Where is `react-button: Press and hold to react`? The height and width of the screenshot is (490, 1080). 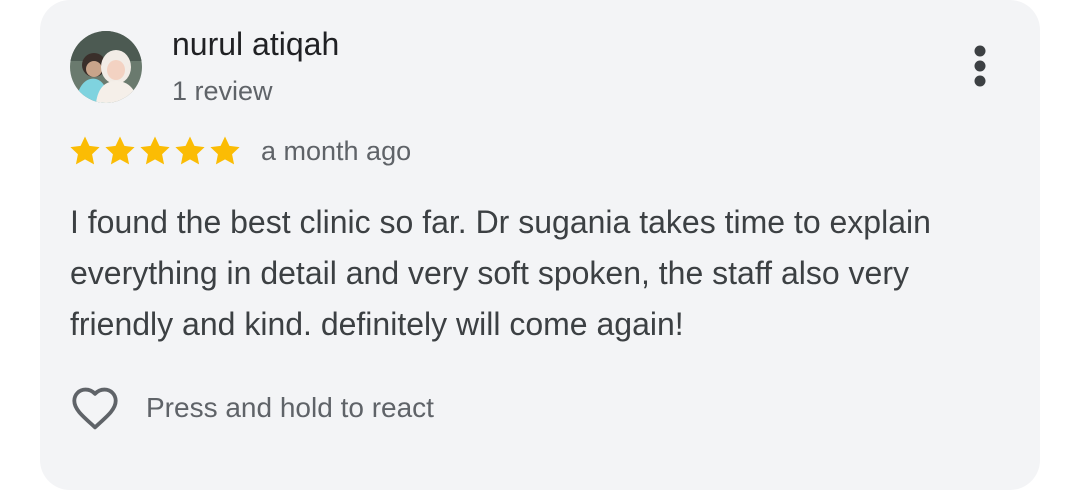 react-button: Press and hold to react is located at coordinates (251, 408).